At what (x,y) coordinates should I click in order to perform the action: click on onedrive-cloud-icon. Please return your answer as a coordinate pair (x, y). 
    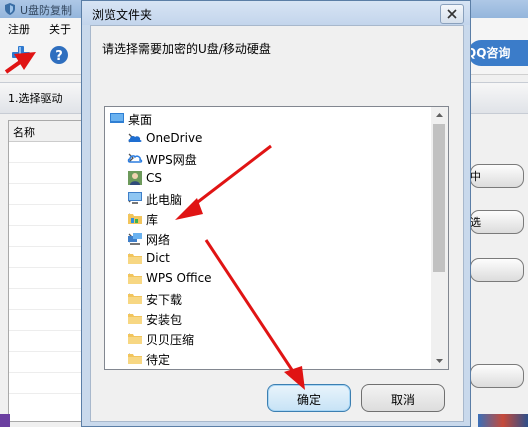
    Looking at the image, I should click on (135, 138).